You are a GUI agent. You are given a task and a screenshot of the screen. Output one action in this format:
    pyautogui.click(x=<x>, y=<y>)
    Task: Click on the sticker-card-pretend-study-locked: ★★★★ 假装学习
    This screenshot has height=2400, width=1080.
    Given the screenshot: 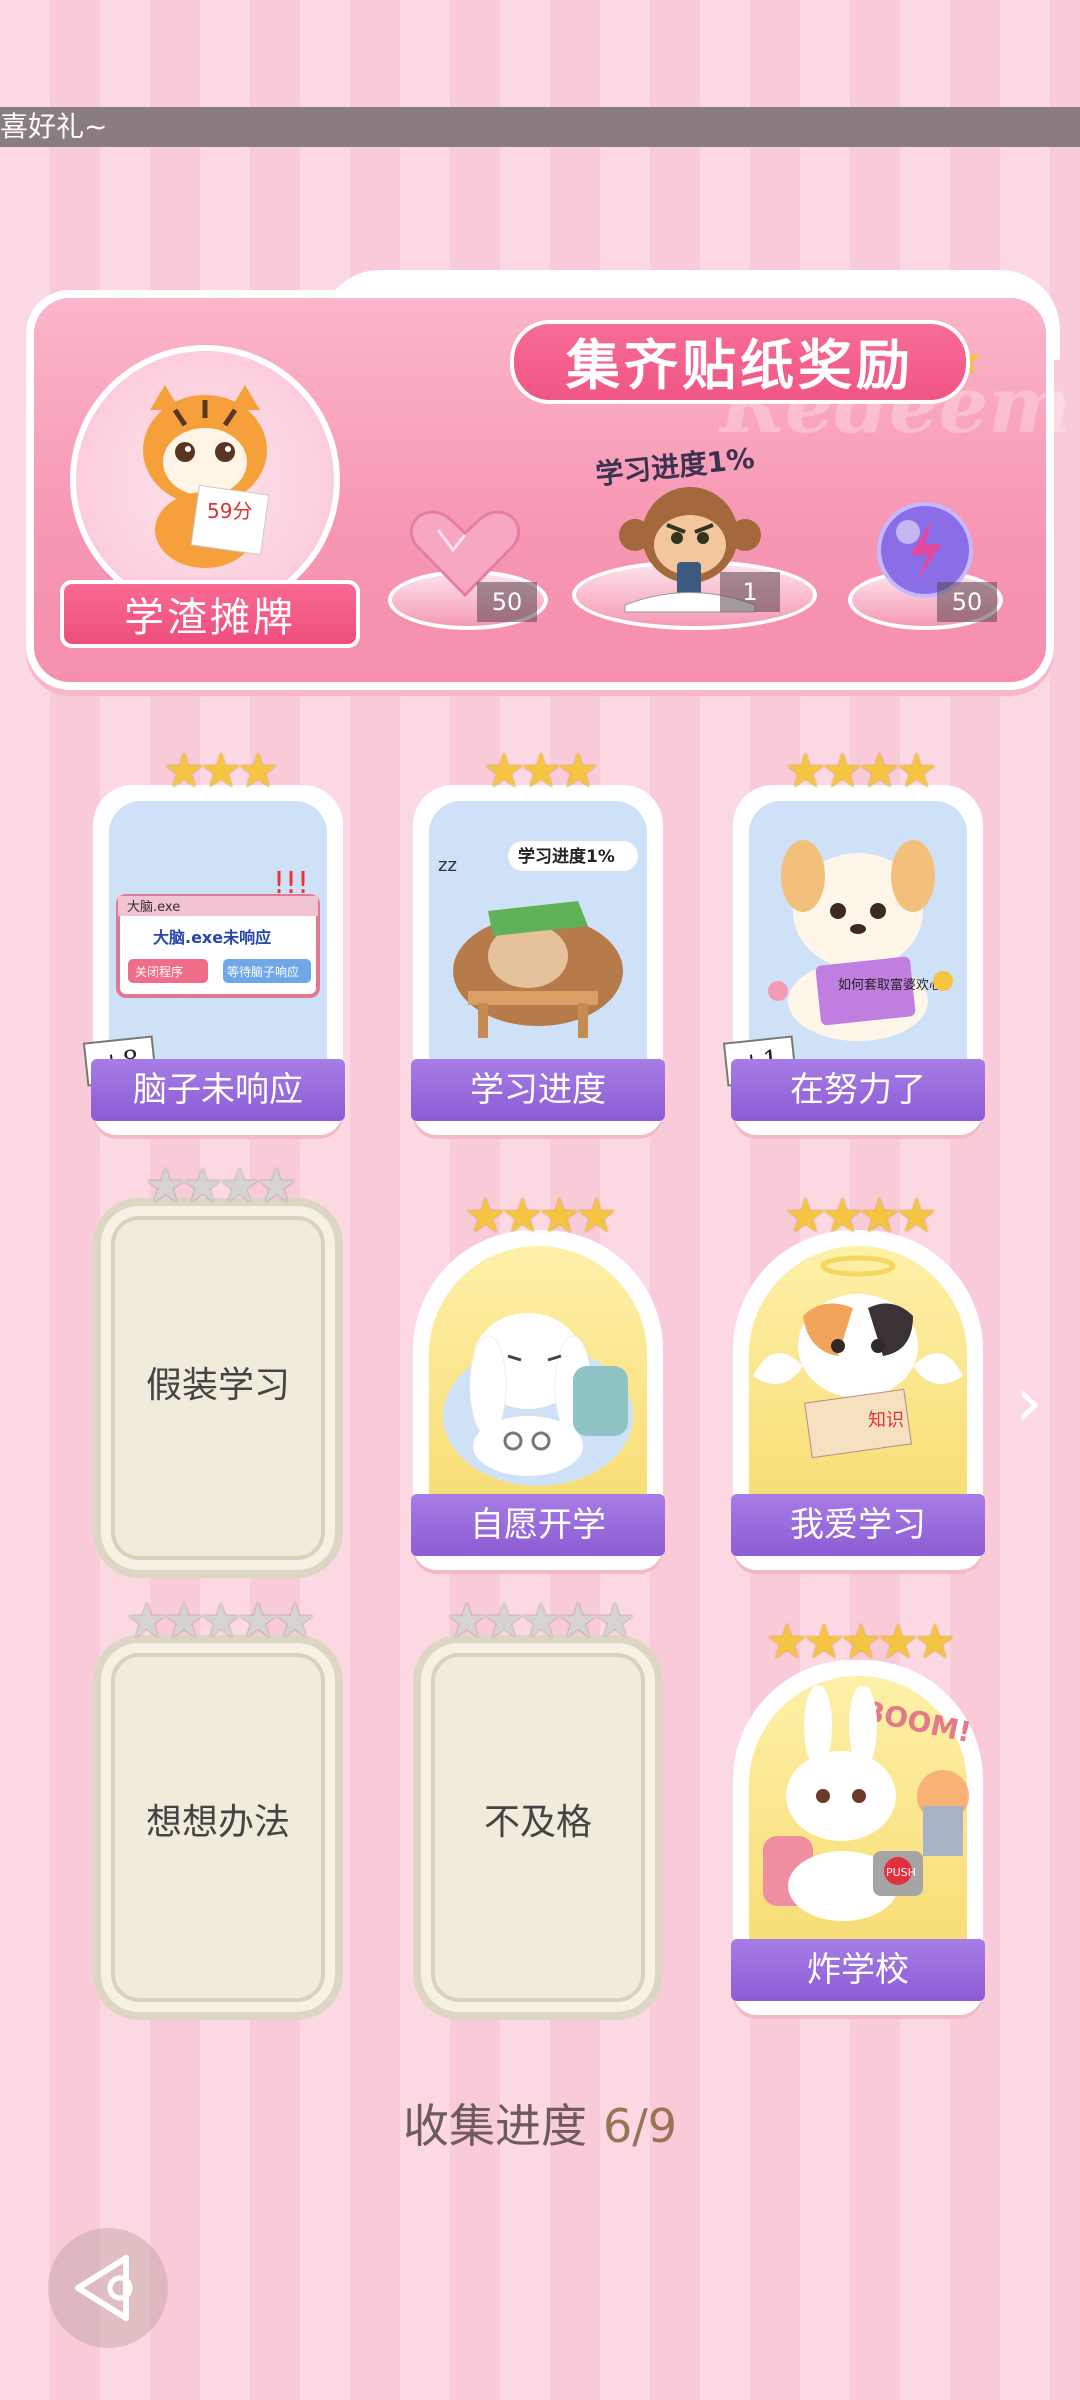 What is the action you would take?
    pyautogui.click(x=218, y=1368)
    